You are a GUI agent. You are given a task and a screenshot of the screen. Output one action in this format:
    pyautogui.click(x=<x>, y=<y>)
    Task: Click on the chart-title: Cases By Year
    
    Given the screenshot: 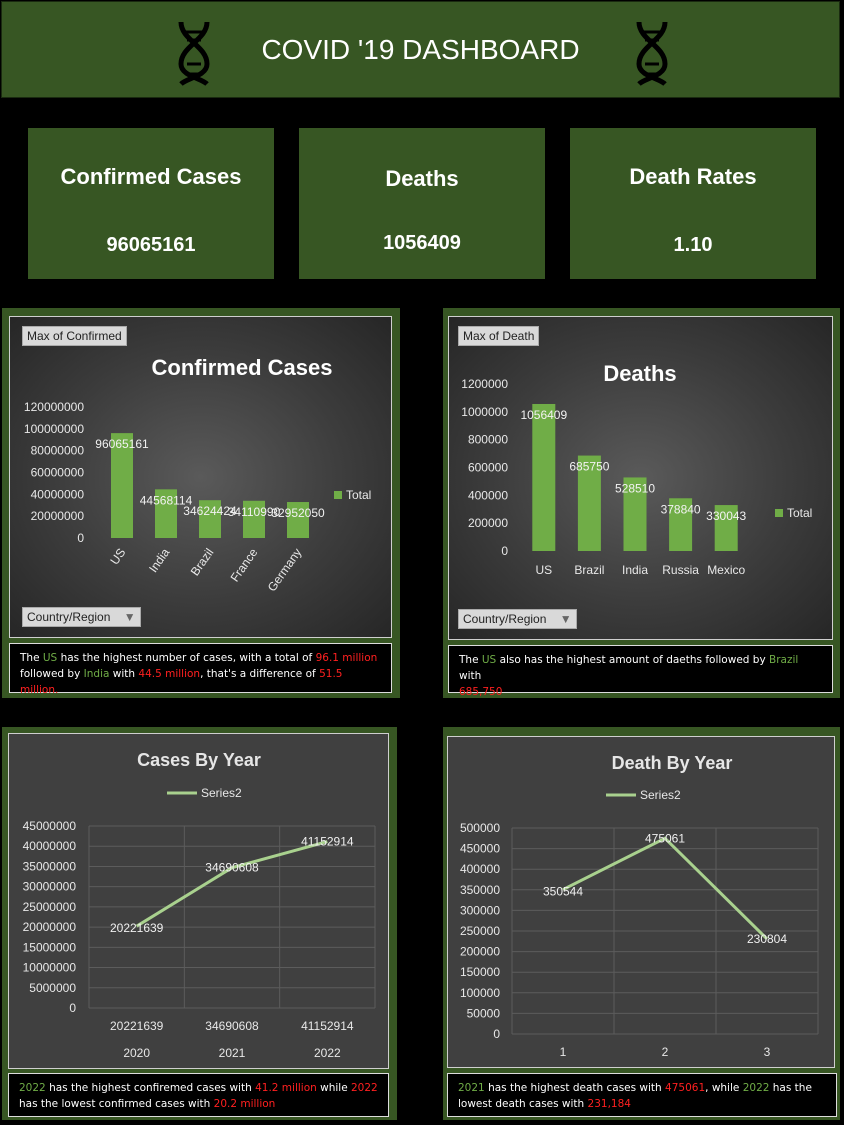 What is the action you would take?
    pyautogui.click(x=199, y=760)
    